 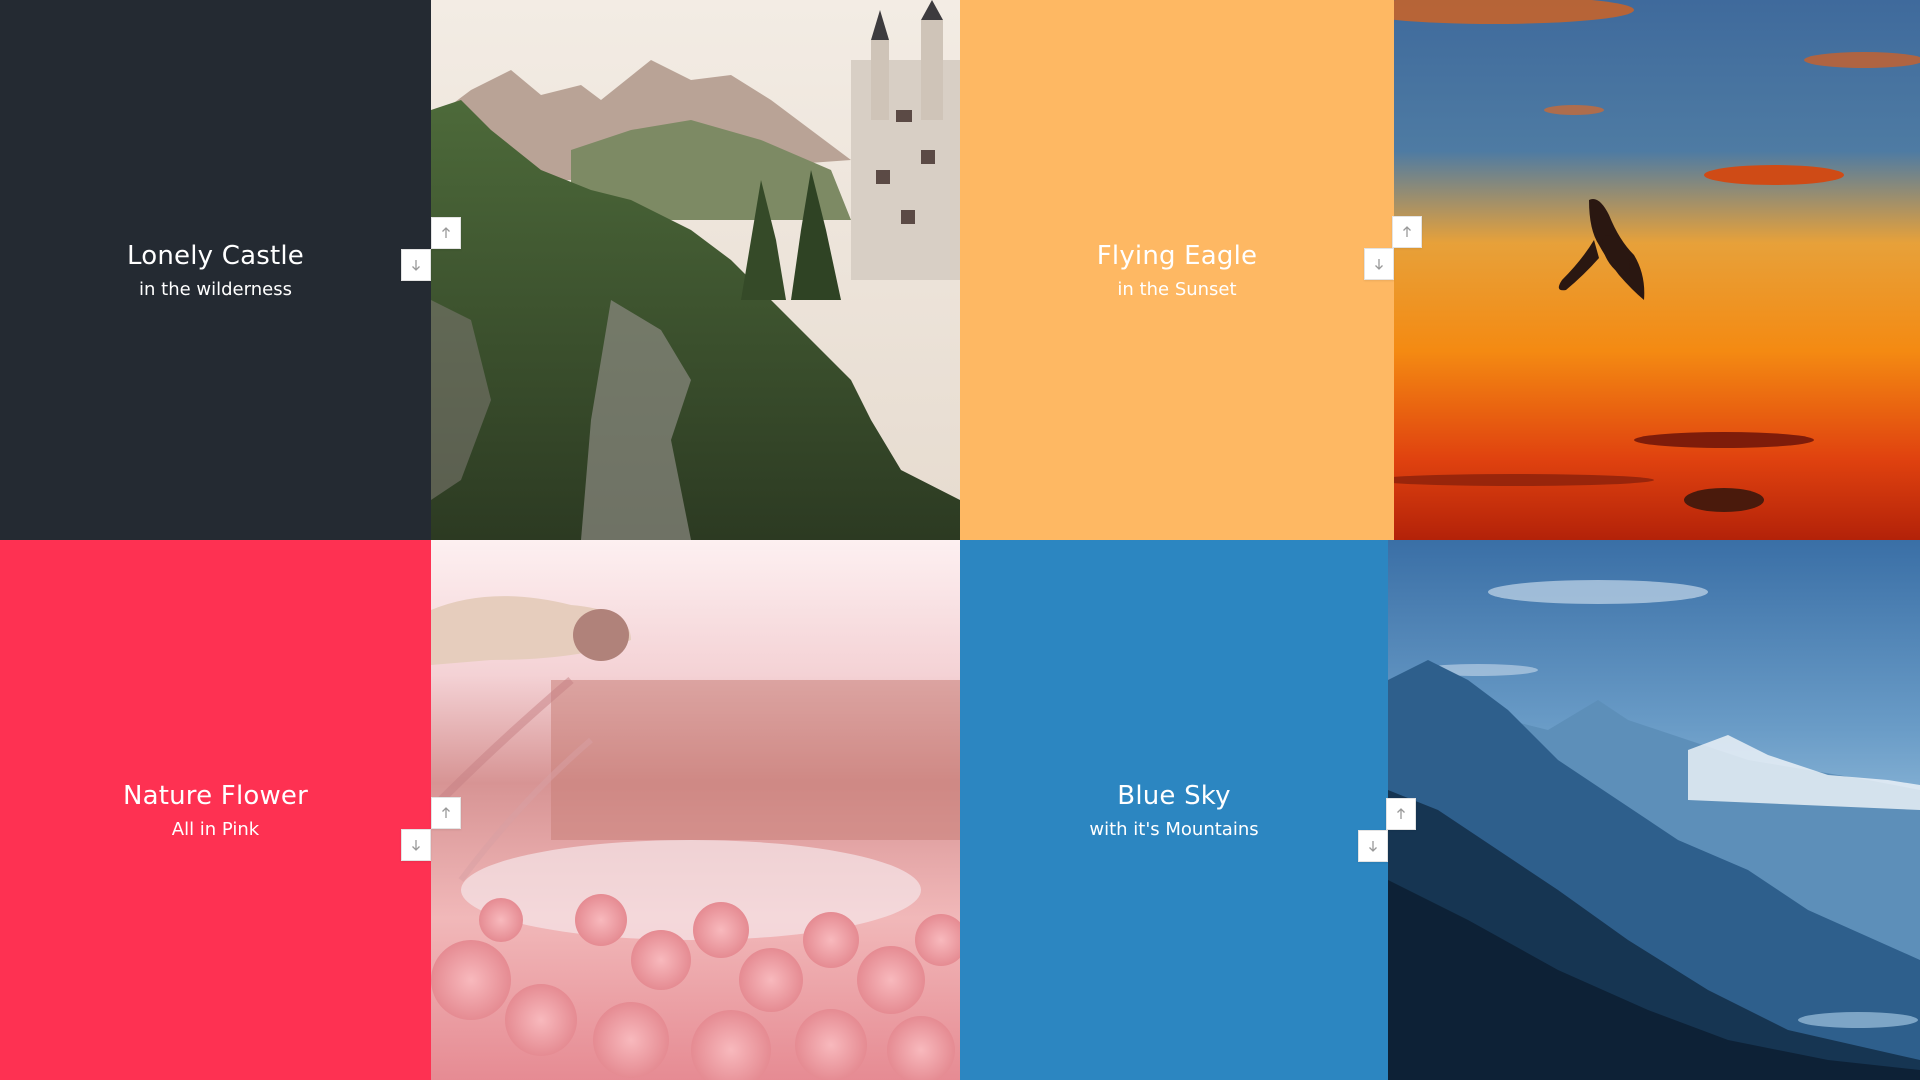 What do you see at coordinates (215, 289) in the screenshot?
I see `tile-subtitle: in the wilderness` at bounding box center [215, 289].